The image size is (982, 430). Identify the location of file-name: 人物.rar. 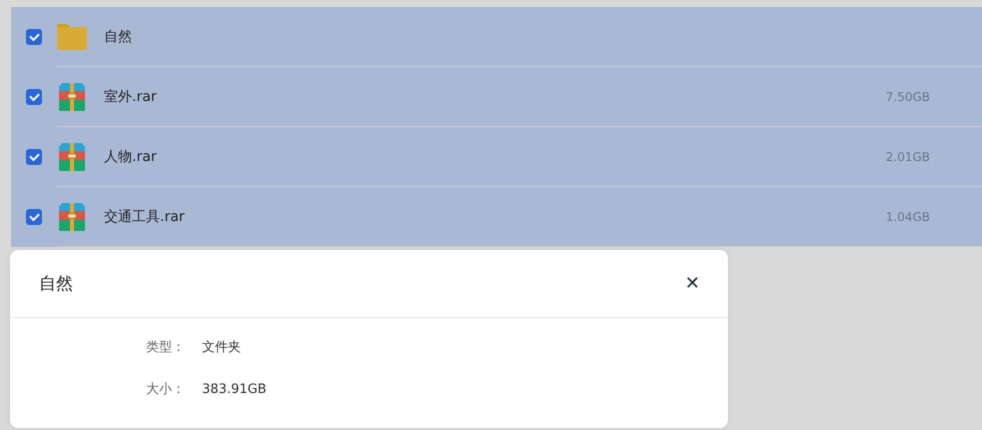
(495, 157).